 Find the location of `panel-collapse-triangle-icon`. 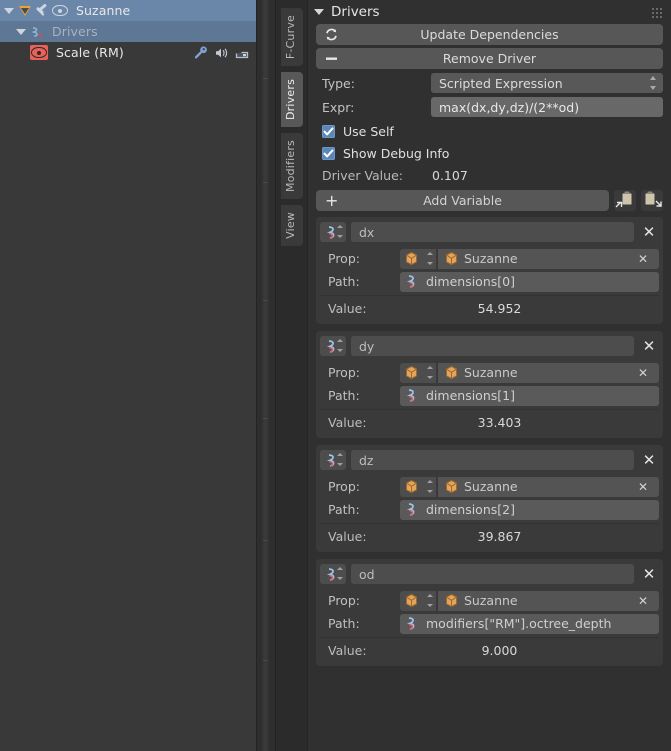

panel-collapse-triangle-icon is located at coordinates (319, 12).